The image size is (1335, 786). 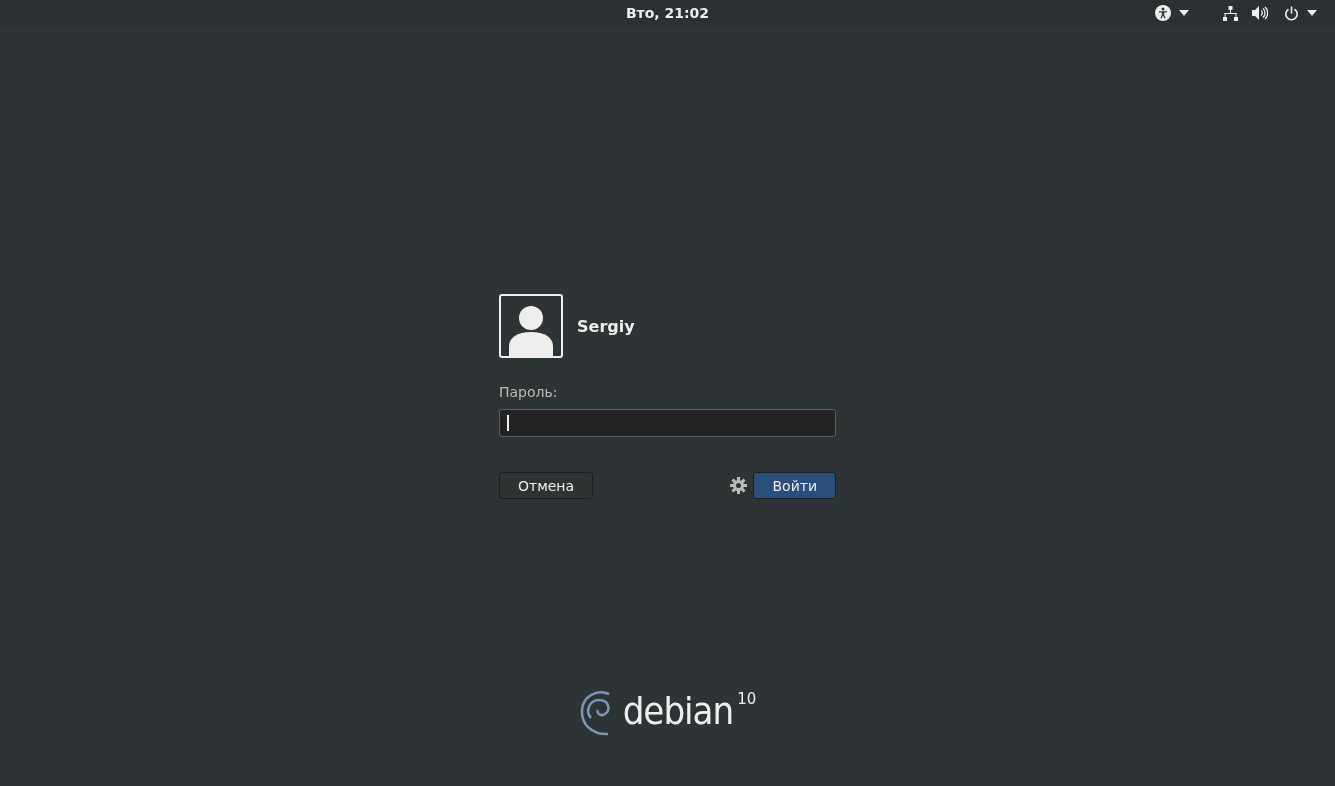 I want to click on cancel-button: Отмена, so click(x=546, y=485).